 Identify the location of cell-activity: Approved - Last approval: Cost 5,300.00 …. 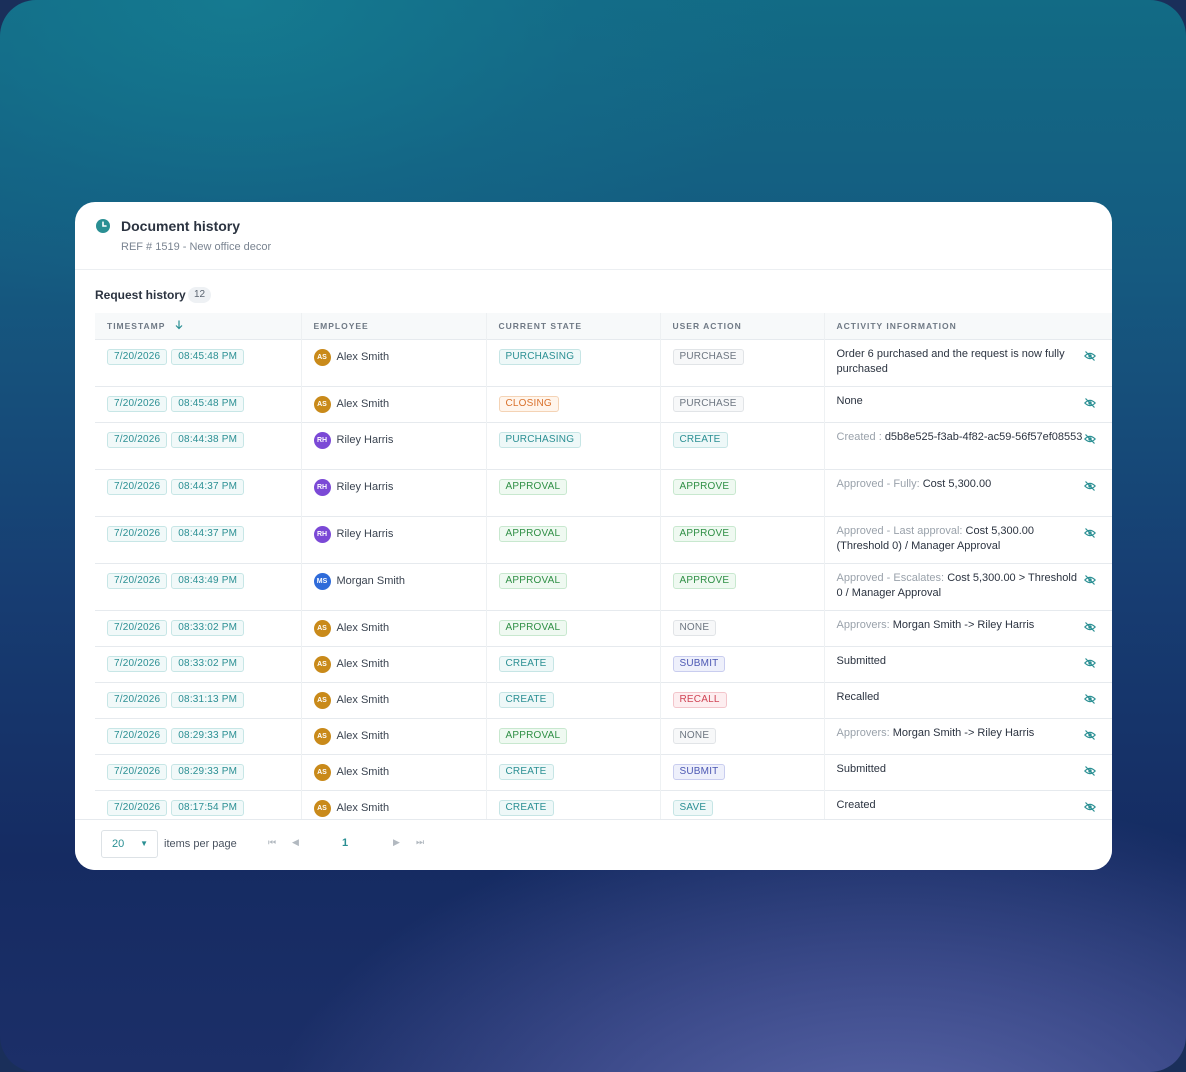
(968, 539).